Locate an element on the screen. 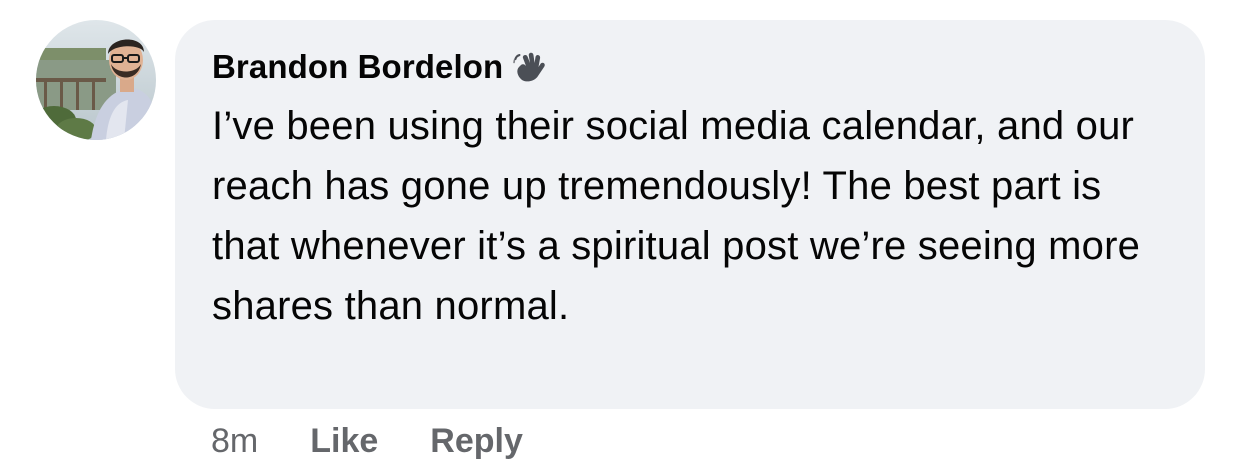  profile-photo is located at coordinates (96, 80).